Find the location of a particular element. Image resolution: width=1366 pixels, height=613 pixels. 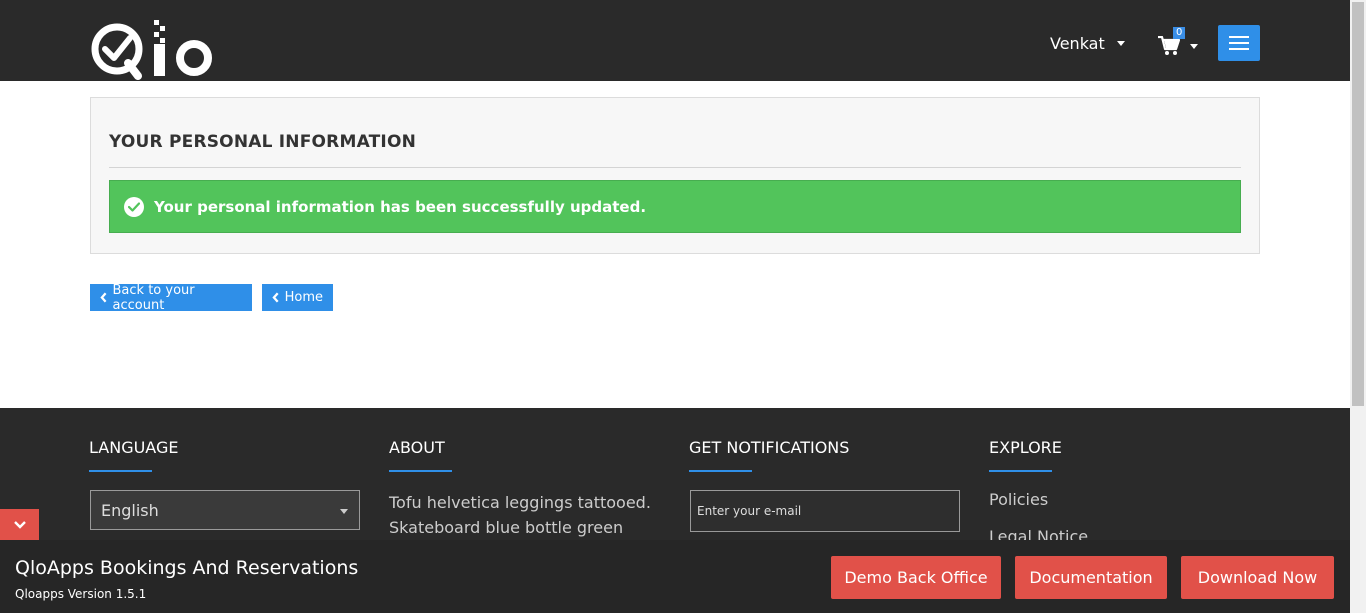

back-to-account-button: Back to your account is located at coordinates (171, 297).